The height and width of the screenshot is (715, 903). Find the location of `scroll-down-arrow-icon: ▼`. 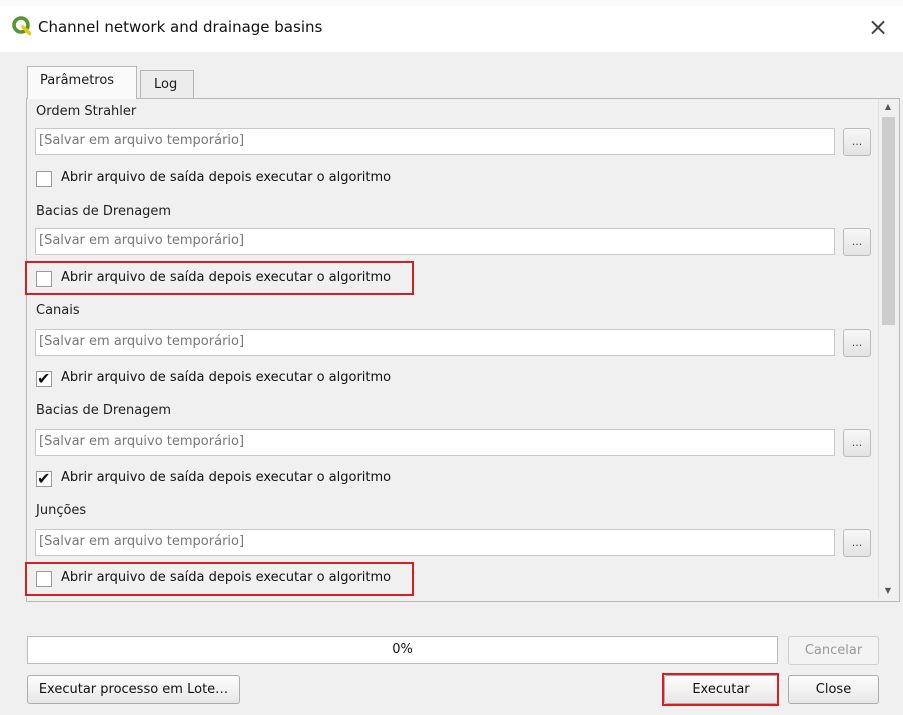

scroll-down-arrow-icon: ▼ is located at coordinates (888, 591).